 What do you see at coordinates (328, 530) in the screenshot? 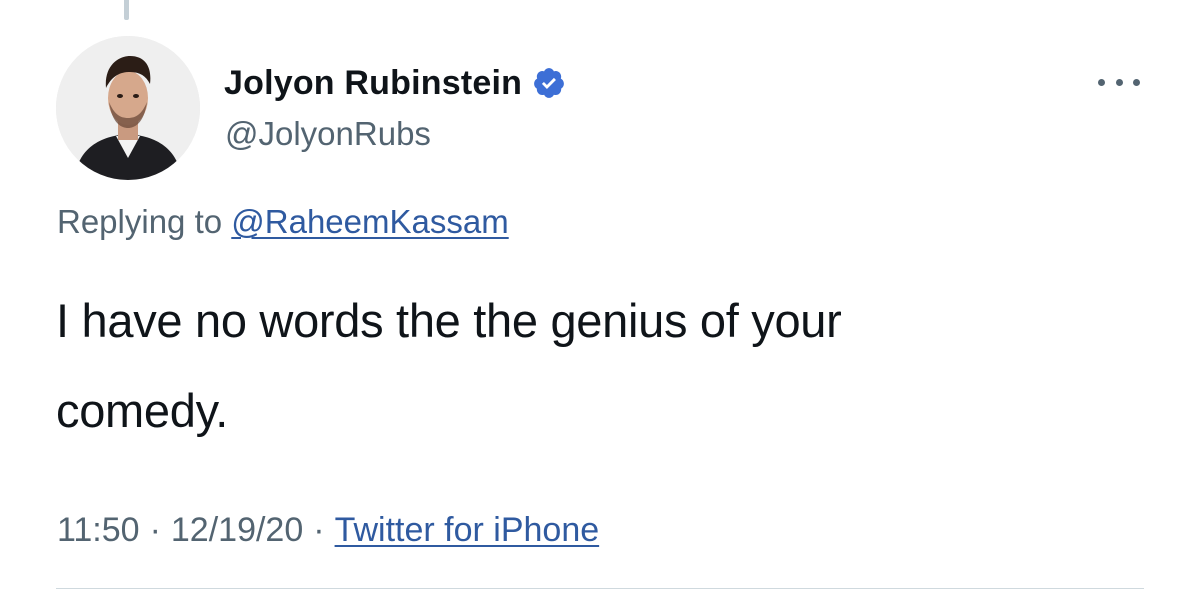
I see `tweet-metadata: 11:50 · 12/19/20 · Twitter for iPhone` at bounding box center [328, 530].